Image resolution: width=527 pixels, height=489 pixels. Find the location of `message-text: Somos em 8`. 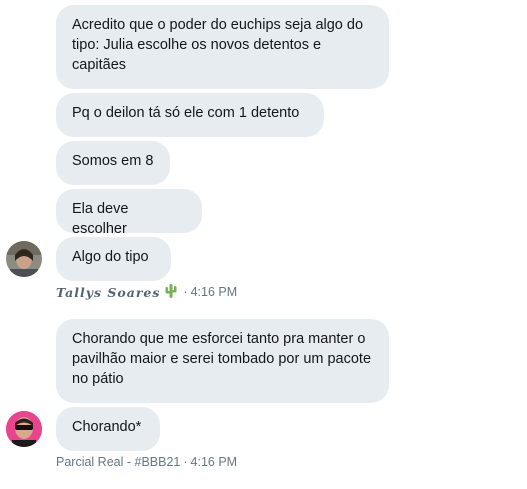

message-text: Somos em 8 is located at coordinates (113, 161).